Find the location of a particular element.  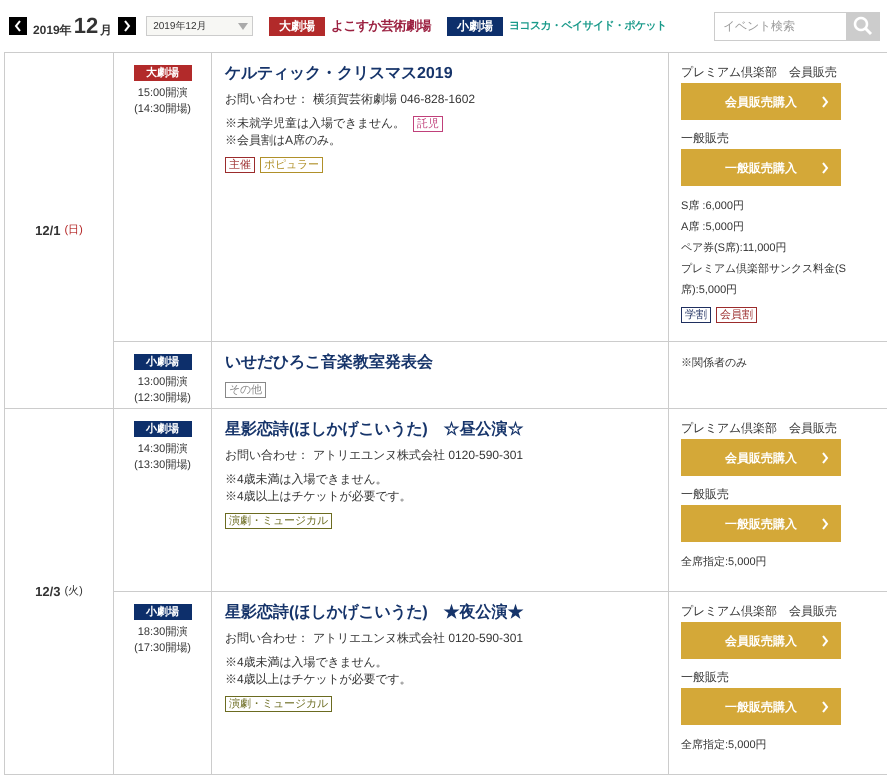

category-tag: ポピュラー is located at coordinates (291, 165).